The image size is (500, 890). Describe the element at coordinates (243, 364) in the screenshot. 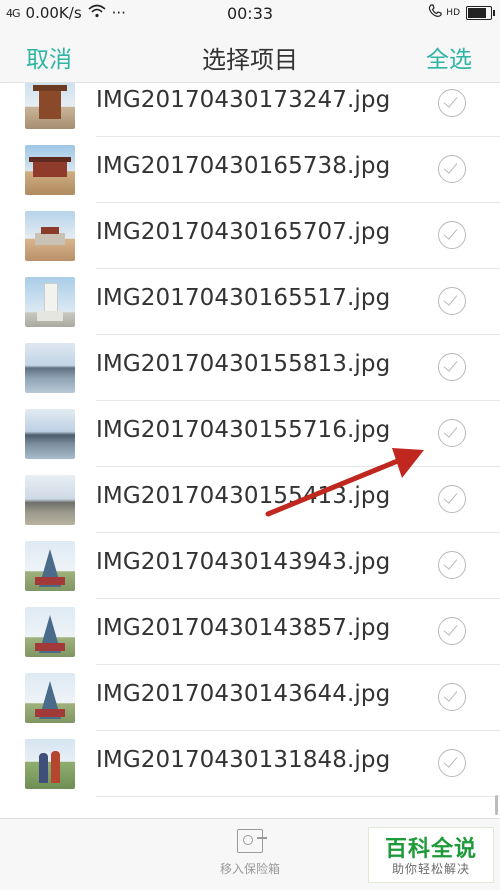

I see `file-name: IMG20170430155813.jpg` at that location.